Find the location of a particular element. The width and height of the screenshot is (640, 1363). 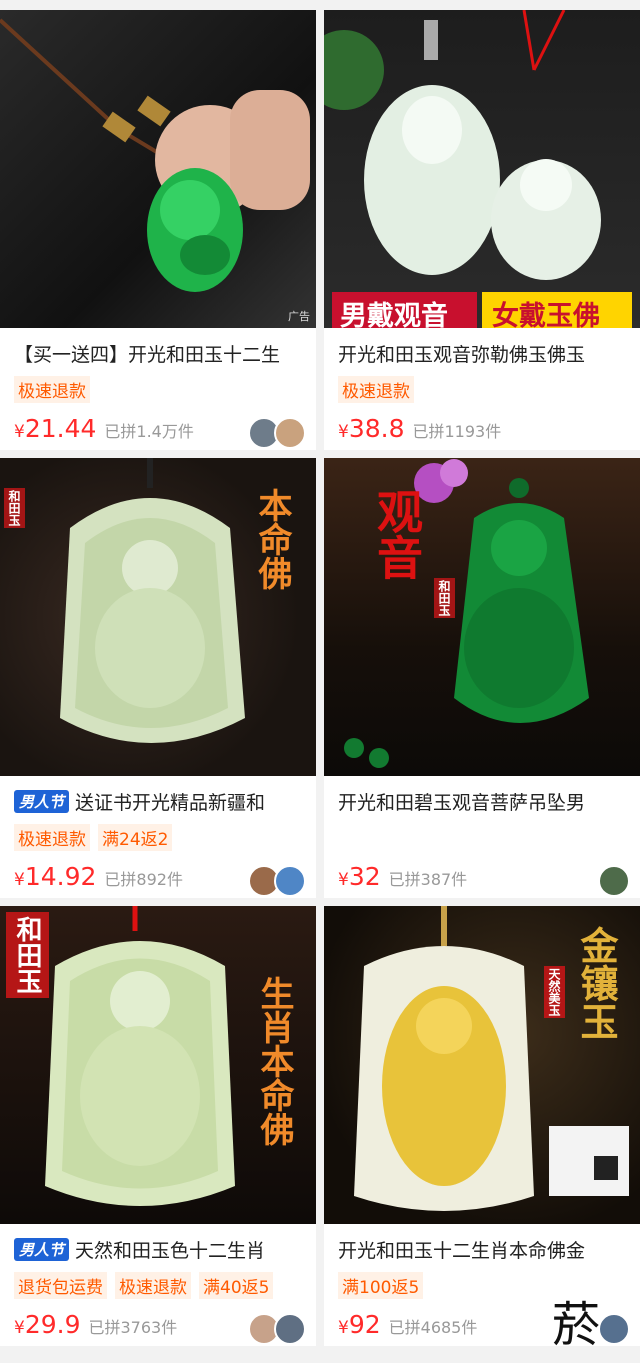

product-image: 和田玉 生肖本命佛 is located at coordinates (158, 1065).